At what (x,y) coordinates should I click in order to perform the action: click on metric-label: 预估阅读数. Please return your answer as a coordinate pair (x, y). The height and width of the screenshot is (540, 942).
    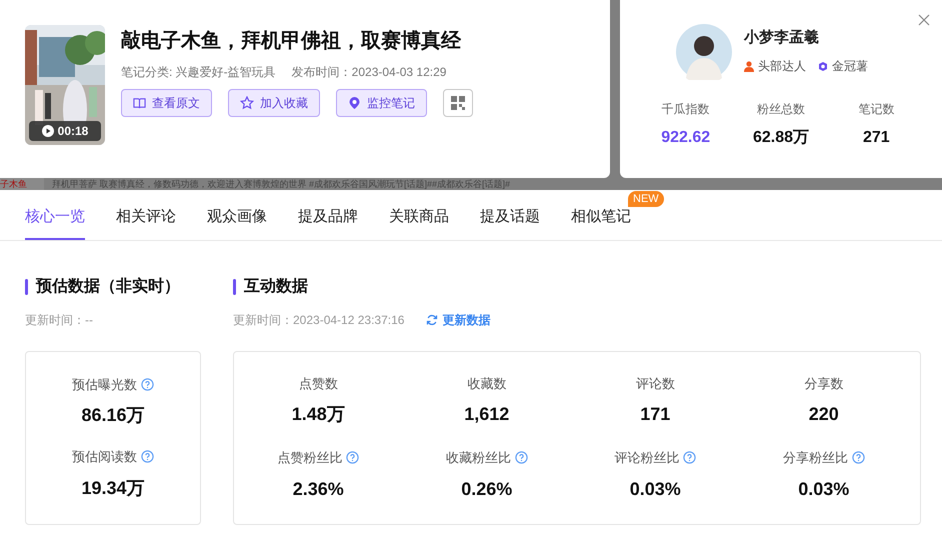
    Looking at the image, I should click on (104, 457).